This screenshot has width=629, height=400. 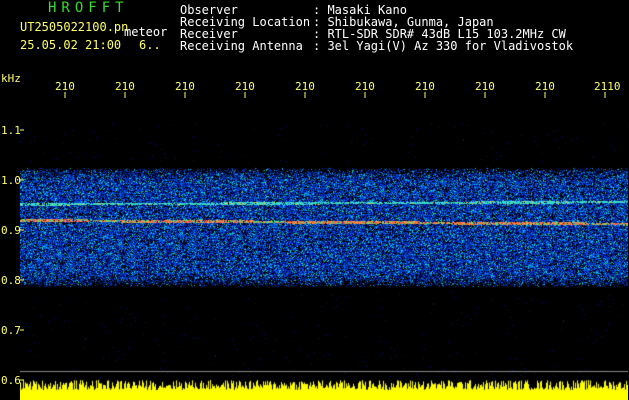 I want to click on y-tick: 1.1, so click(x=11, y=130).